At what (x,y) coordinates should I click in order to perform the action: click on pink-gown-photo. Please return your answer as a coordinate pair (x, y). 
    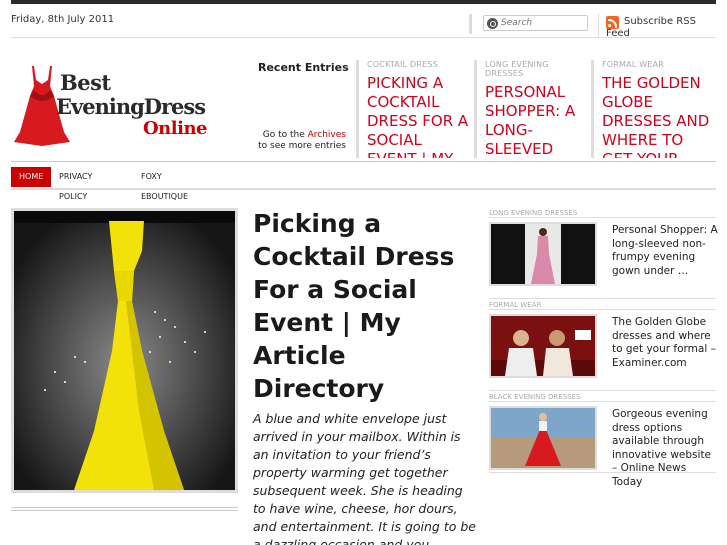
    Looking at the image, I should click on (543, 254).